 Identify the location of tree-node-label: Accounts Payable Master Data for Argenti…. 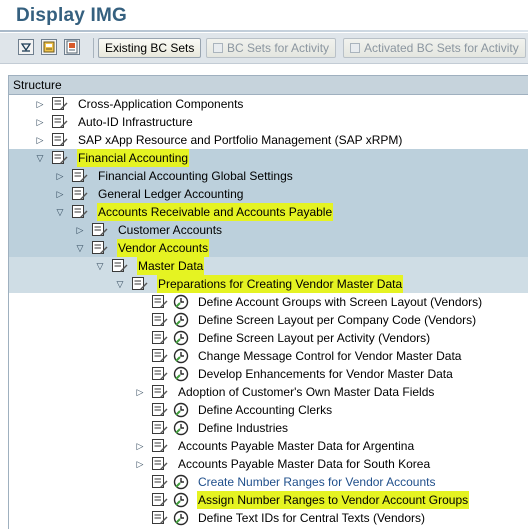
(296, 446).